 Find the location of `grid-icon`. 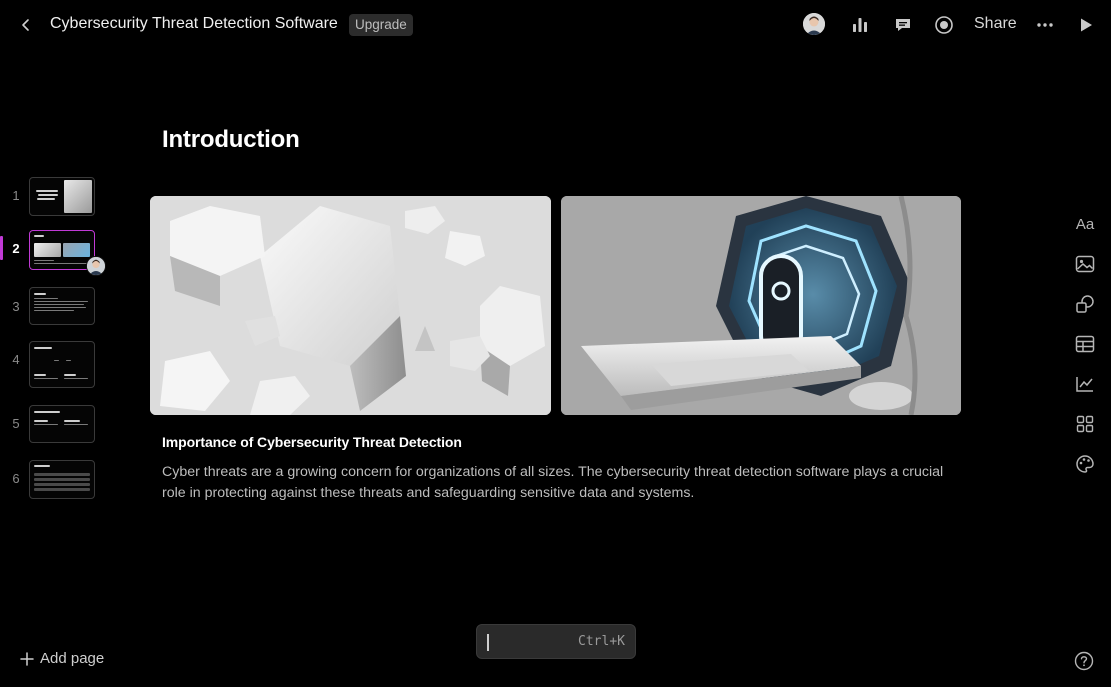

grid-icon is located at coordinates (1085, 424).